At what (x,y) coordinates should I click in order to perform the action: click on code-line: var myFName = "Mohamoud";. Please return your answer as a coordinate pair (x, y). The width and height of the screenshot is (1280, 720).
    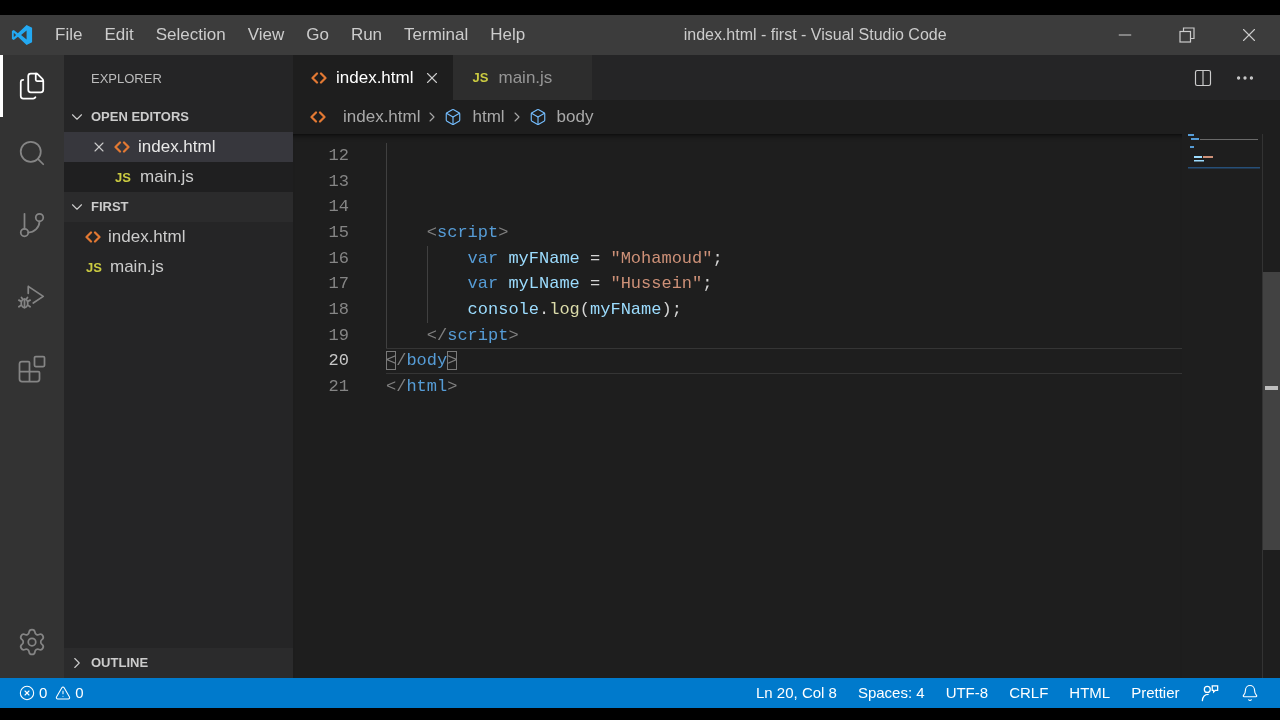
    Looking at the image, I should click on (595, 258).